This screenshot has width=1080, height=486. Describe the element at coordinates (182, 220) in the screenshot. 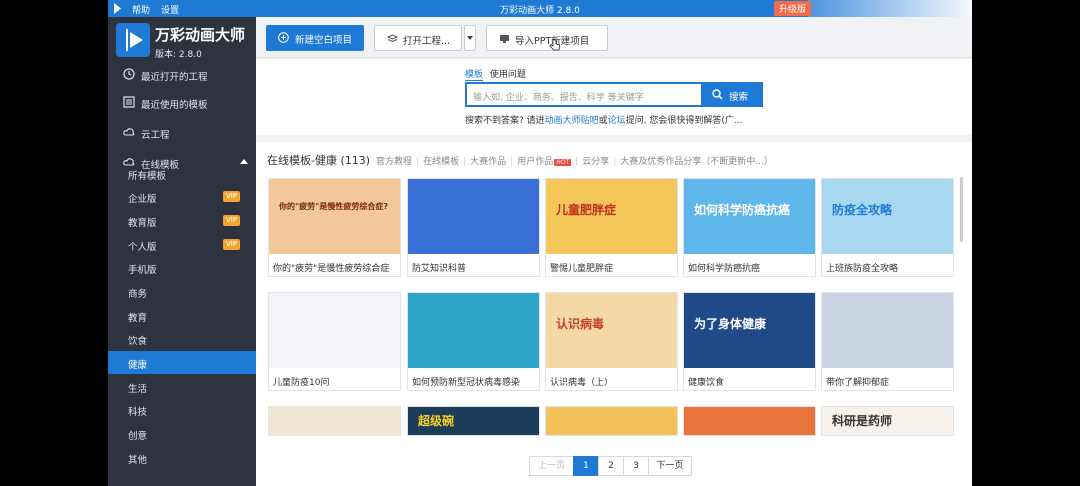

I see `sidebar-category-item: 教育版 VIP` at that location.